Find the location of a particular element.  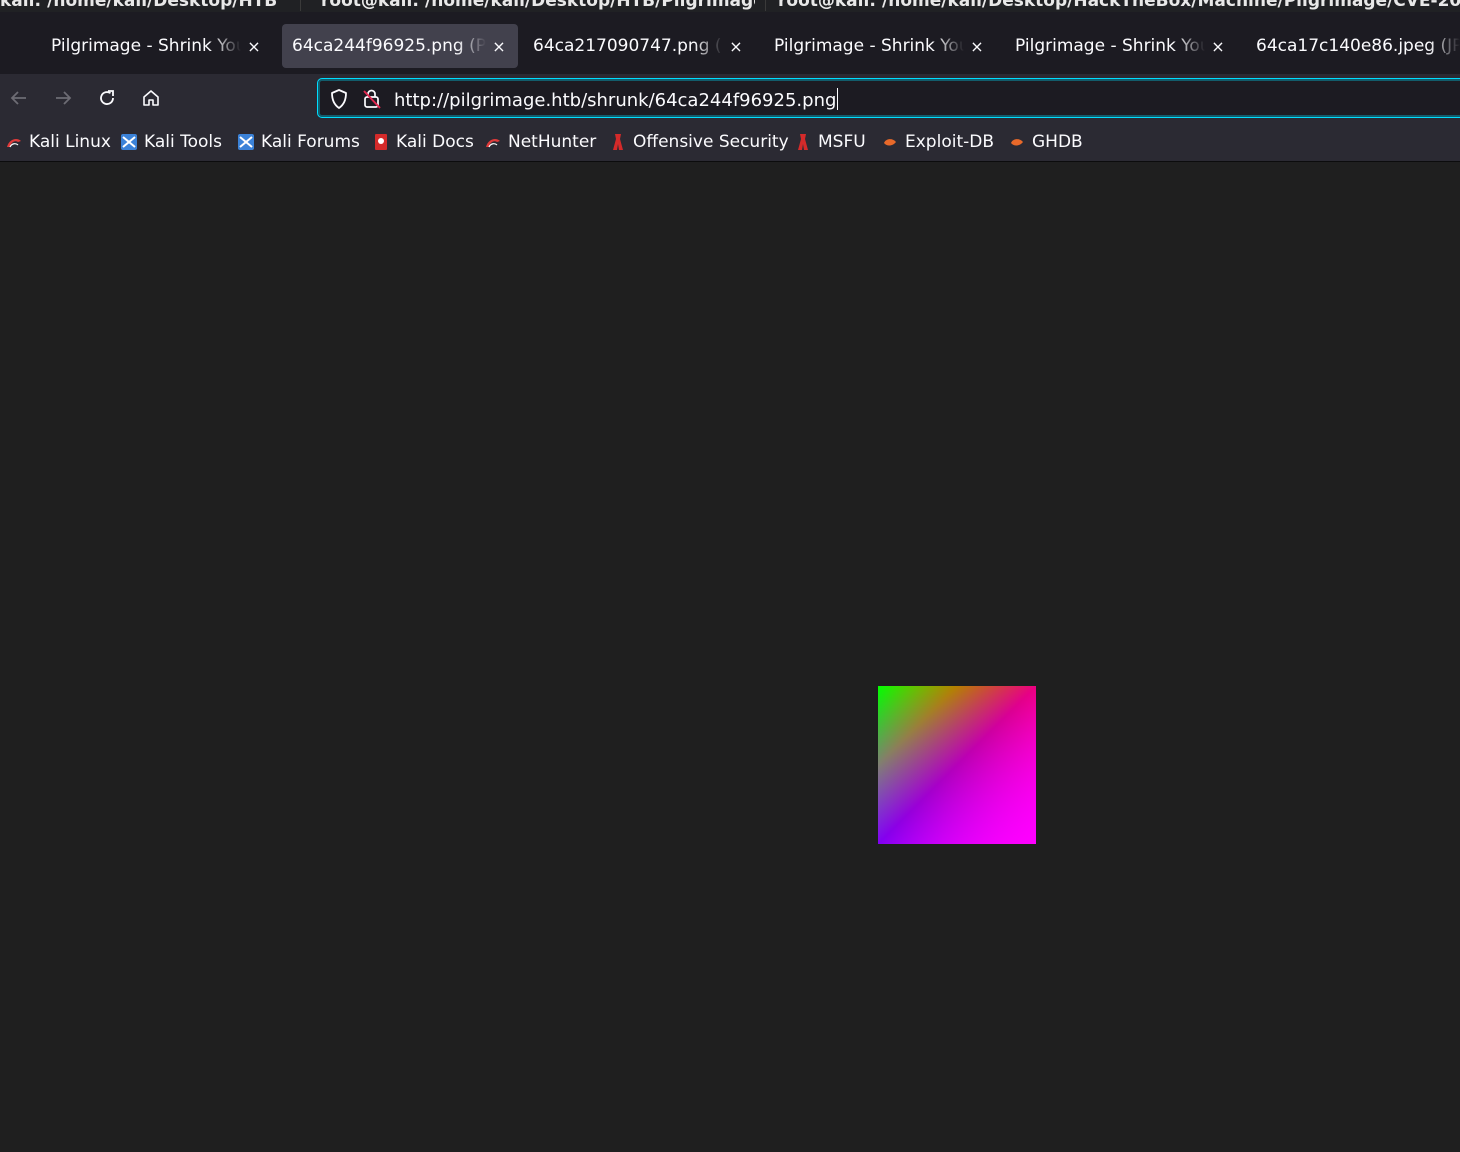

bookmark-label: Kali Tools is located at coordinates (183, 142).